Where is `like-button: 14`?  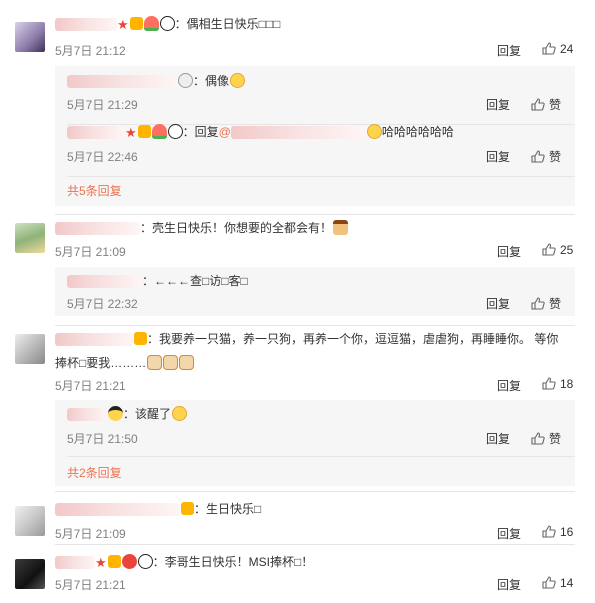
like-button: 14 is located at coordinates (557, 583).